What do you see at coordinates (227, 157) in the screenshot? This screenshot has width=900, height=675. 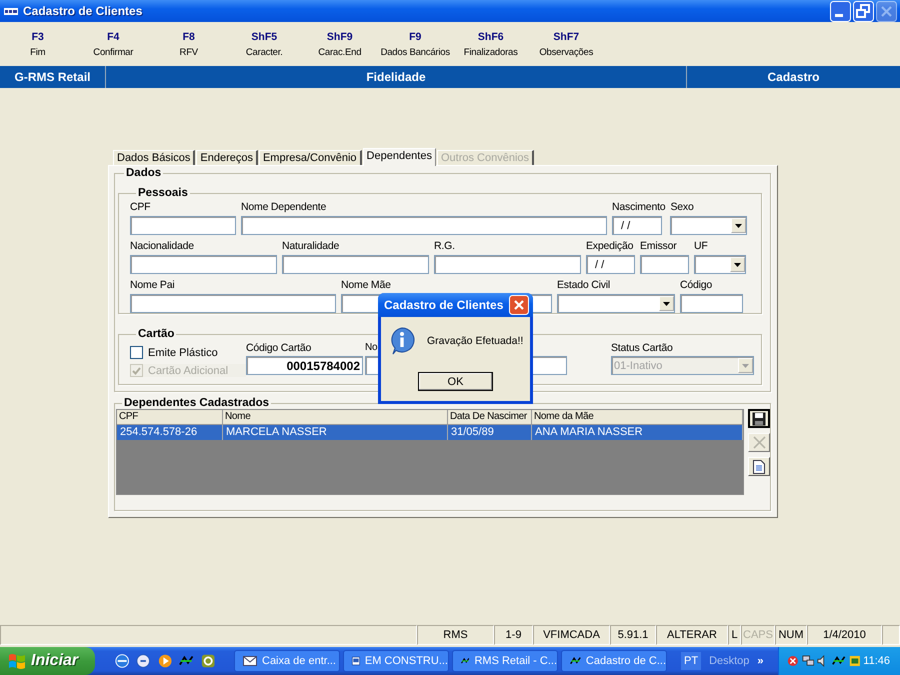 I see `tab: Endereços` at bounding box center [227, 157].